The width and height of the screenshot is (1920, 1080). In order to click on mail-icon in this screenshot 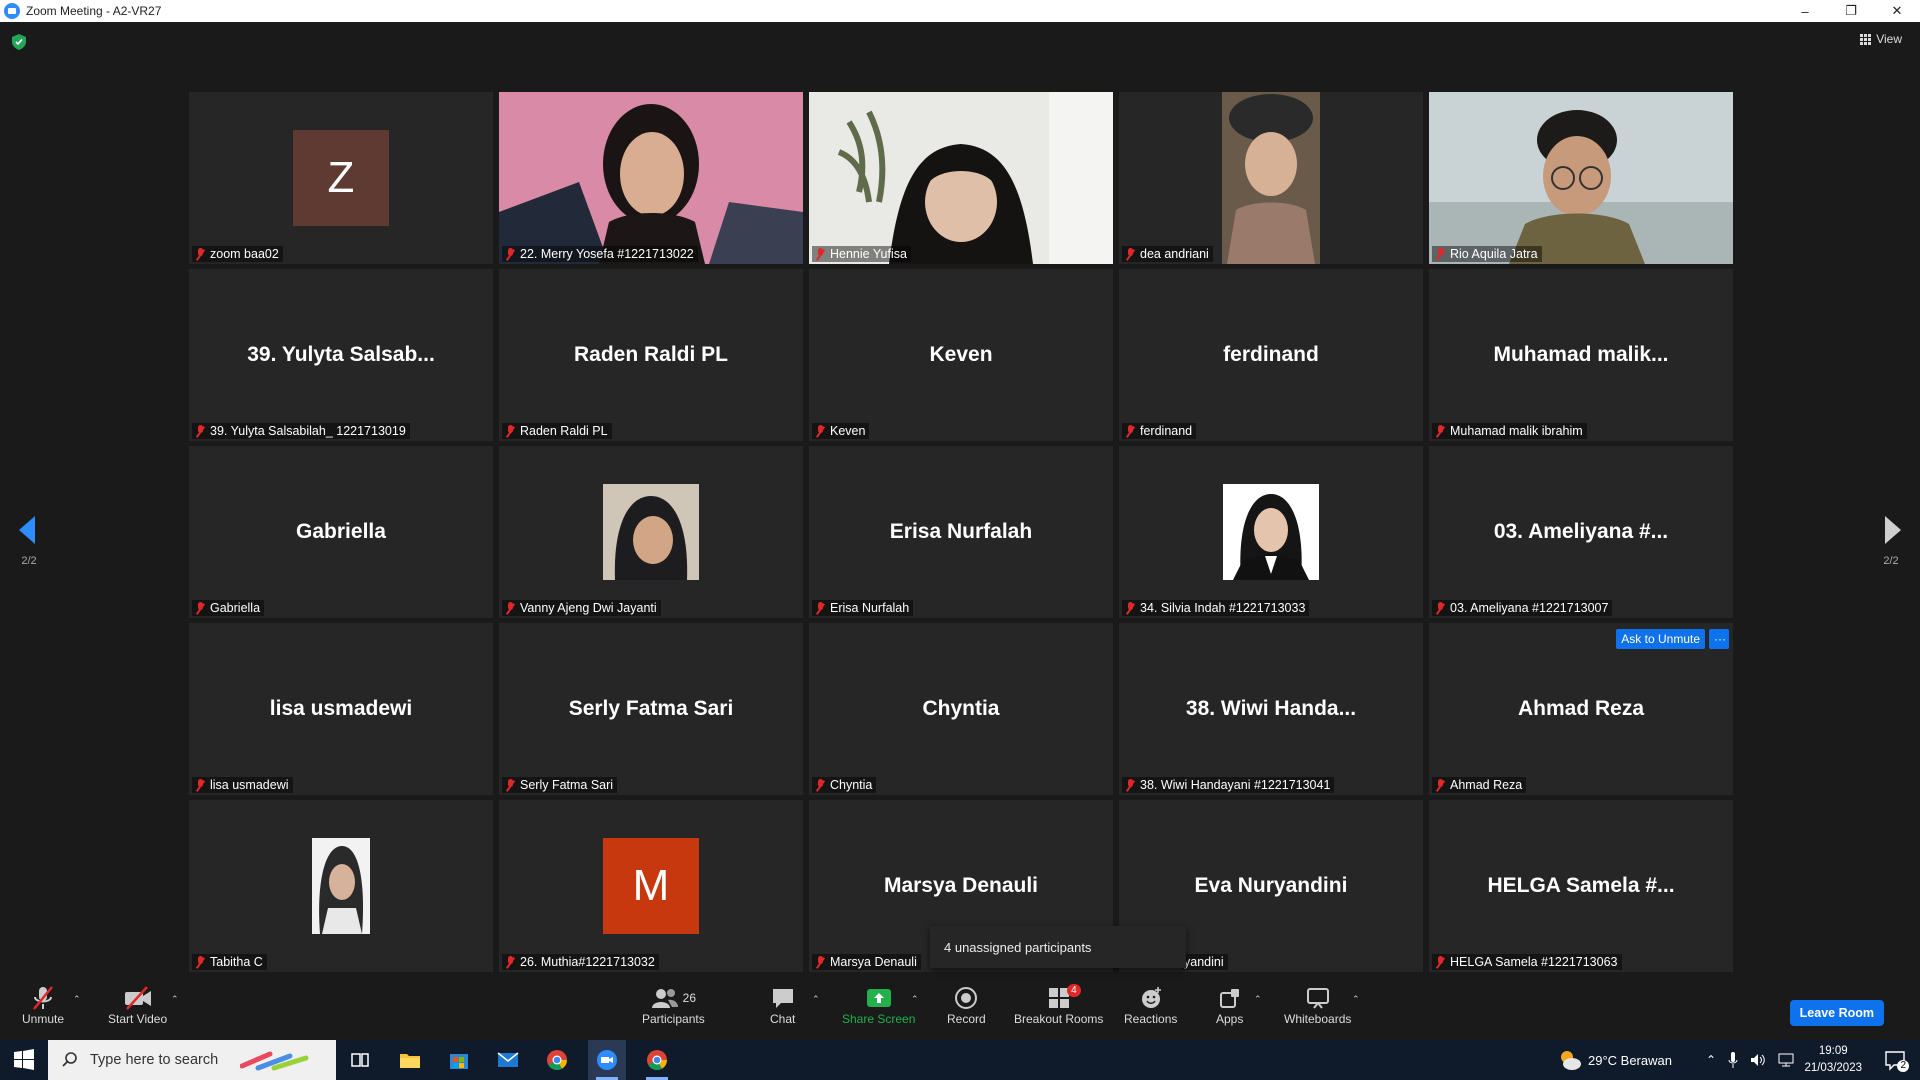, I will do `click(508, 1060)`.